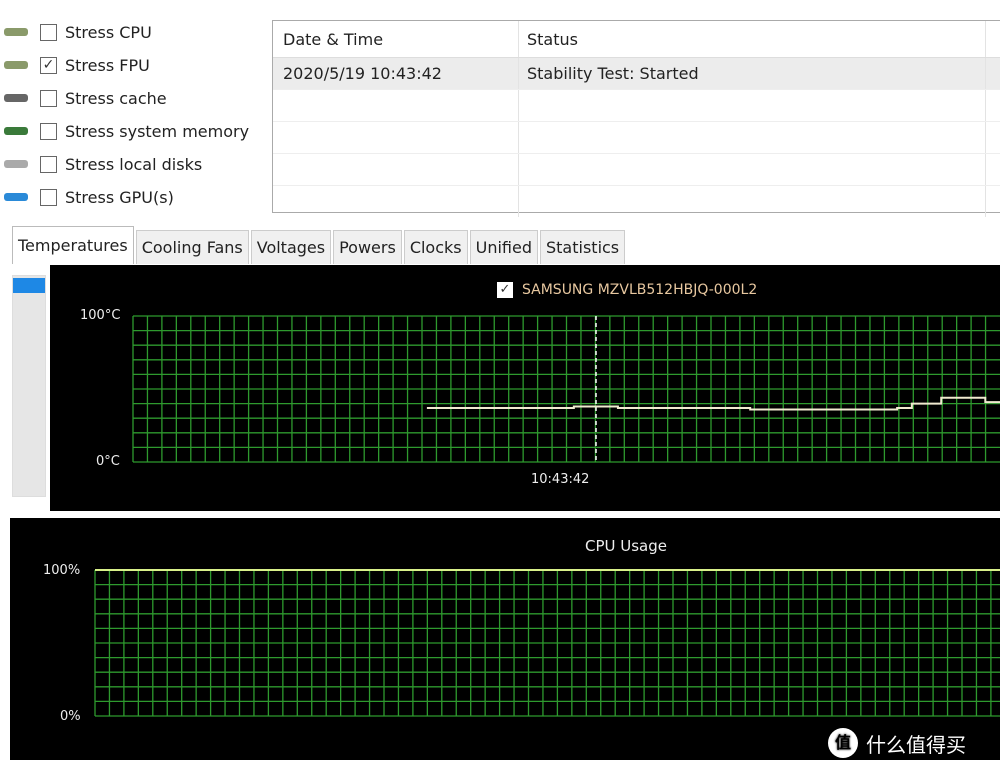  I want to click on legend-label: SAMSUNG MZVLB512HBJQ-000L2, so click(640, 290).